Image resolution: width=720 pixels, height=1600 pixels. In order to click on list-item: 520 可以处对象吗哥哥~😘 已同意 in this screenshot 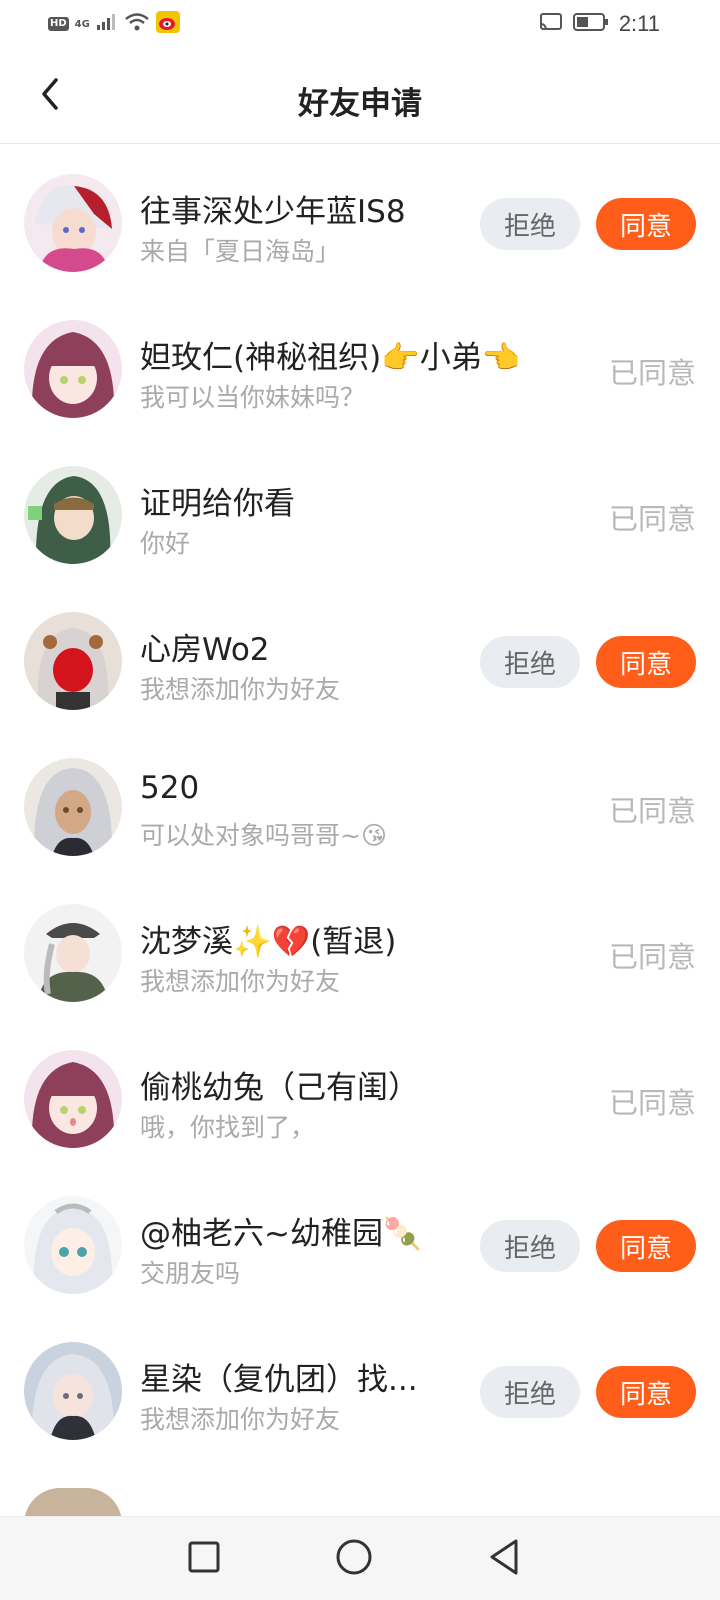, I will do `click(360, 807)`.